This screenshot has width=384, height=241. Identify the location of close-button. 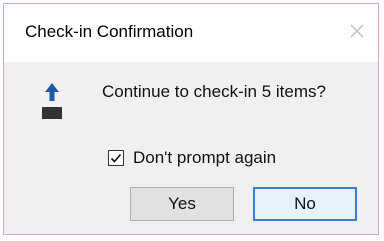
(357, 31).